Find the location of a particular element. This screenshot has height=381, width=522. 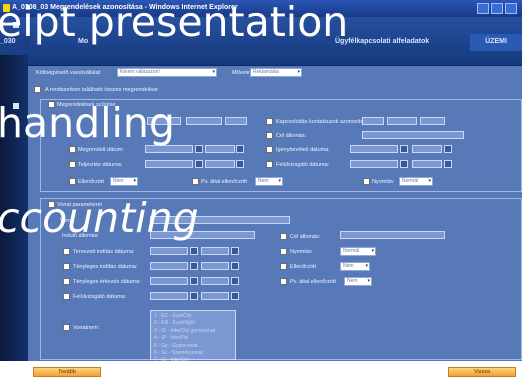

train-type-label: Vonatnem: is located at coordinates (86, 328).